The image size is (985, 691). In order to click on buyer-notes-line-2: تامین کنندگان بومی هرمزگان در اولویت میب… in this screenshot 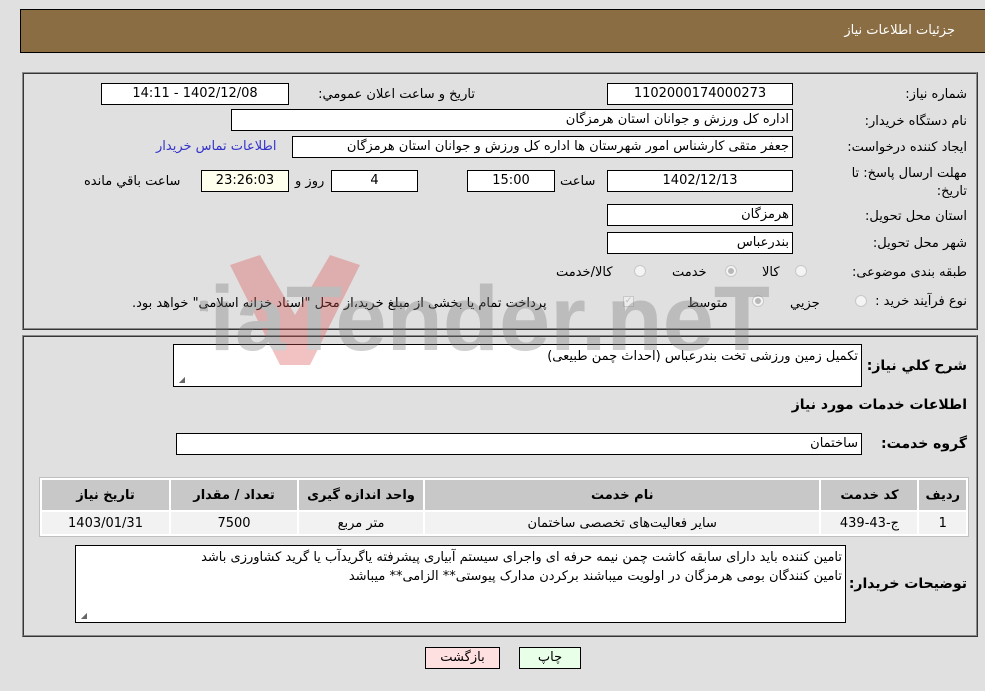, I will do `click(595, 576)`.